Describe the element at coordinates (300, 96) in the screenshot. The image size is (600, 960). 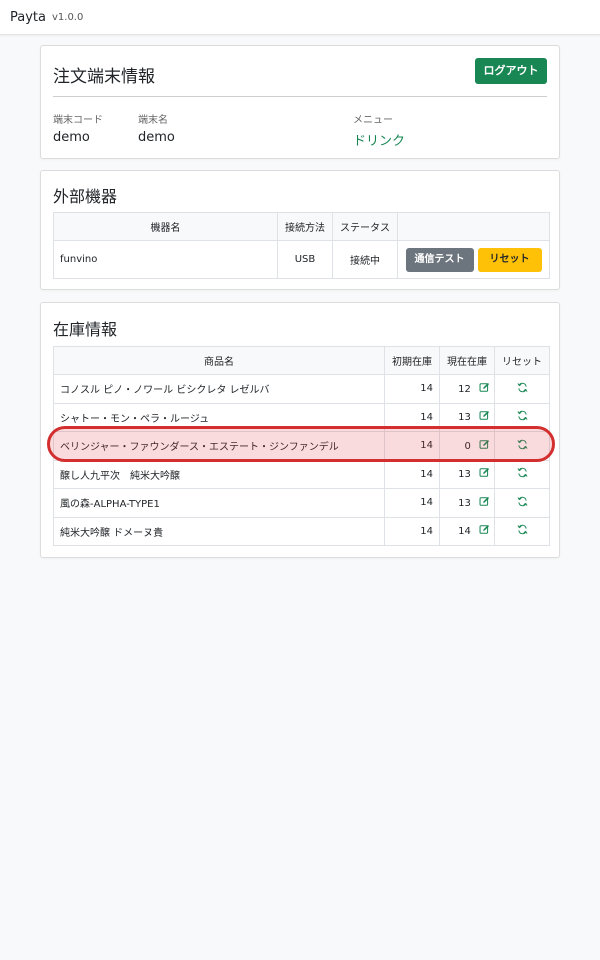
I see `divider` at that location.